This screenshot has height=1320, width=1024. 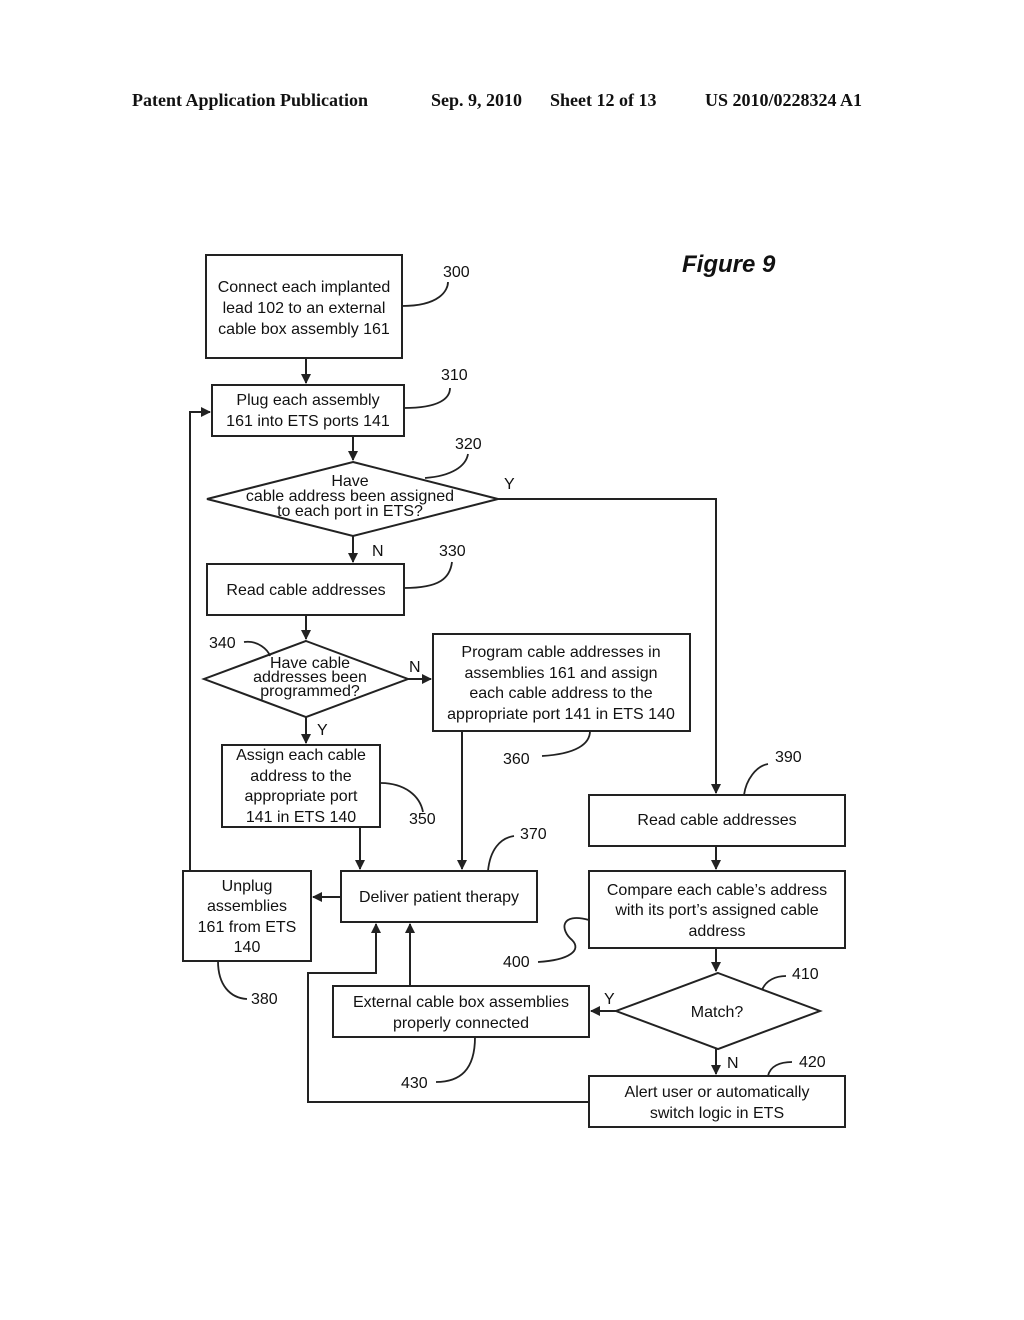 I want to click on text-360-line: appropriate port 141 in ETS 140, so click(x=561, y=714).